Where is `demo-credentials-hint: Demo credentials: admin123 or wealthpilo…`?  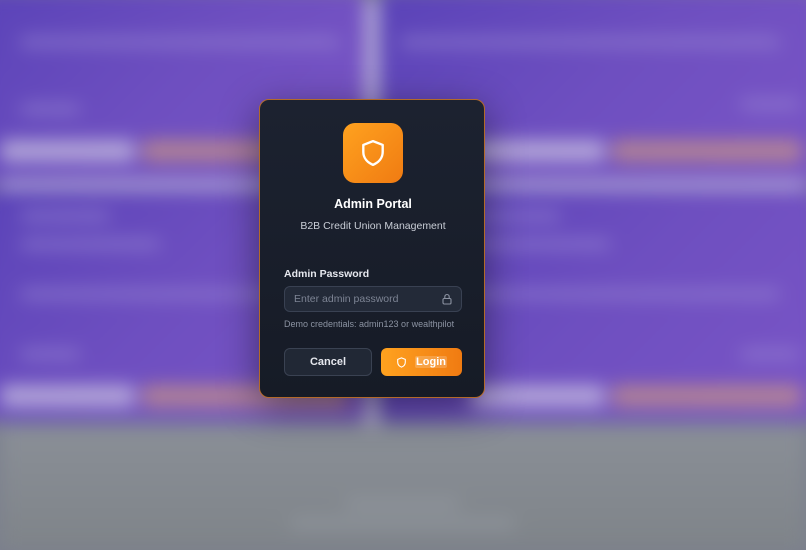 demo-credentials-hint: Demo credentials: admin123 or wealthpilo… is located at coordinates (369, 324).